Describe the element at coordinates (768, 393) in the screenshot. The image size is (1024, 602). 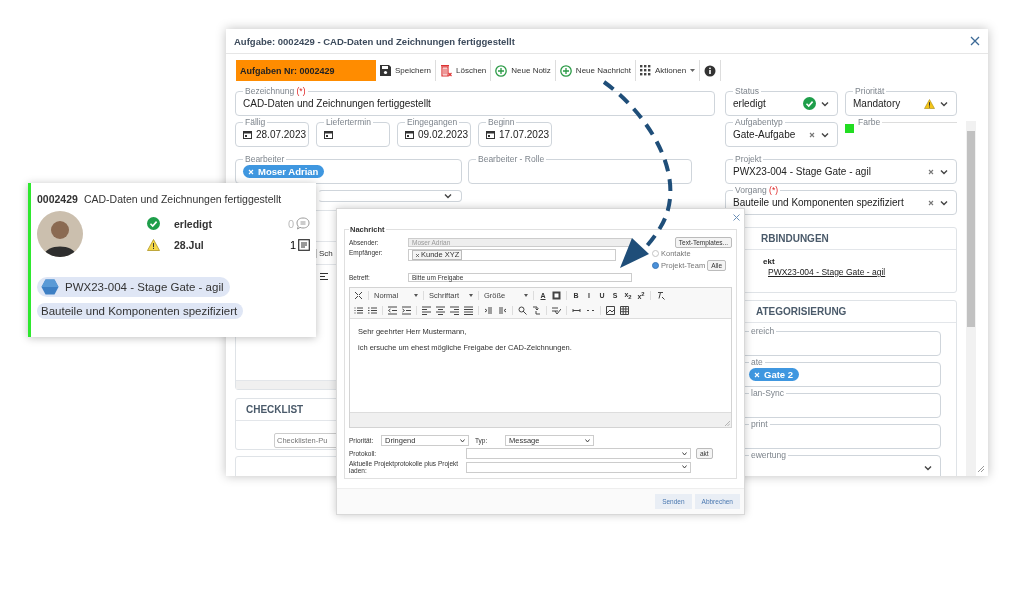
I see `field-label: lan-Sync` at that location.